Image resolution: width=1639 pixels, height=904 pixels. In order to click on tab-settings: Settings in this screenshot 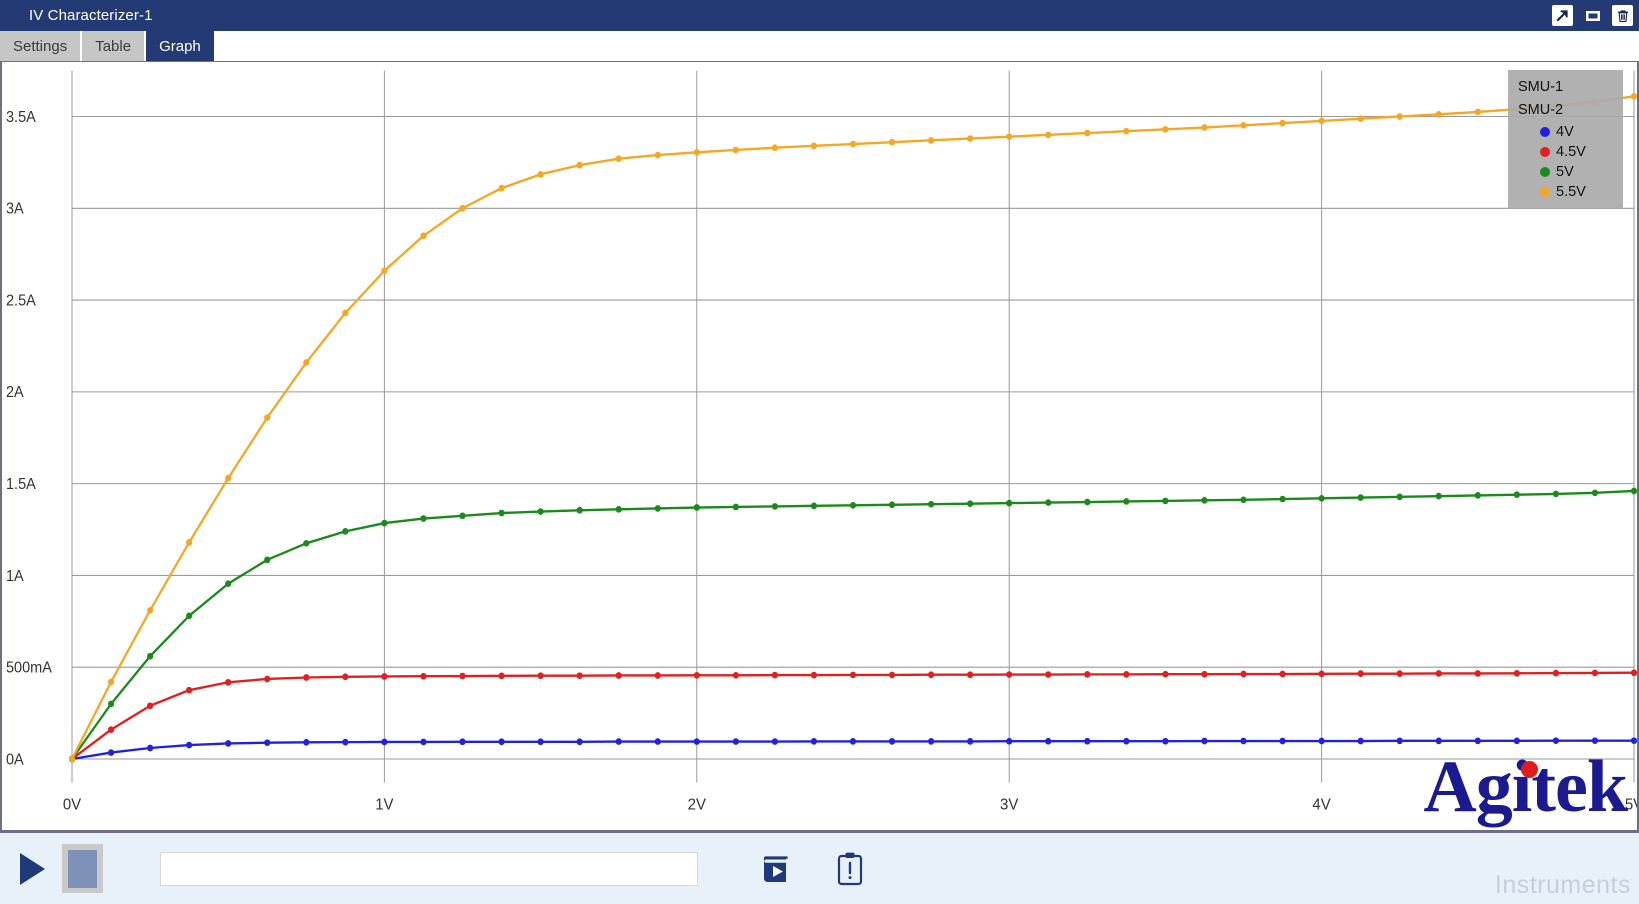, I will do `click(40, 46)`.